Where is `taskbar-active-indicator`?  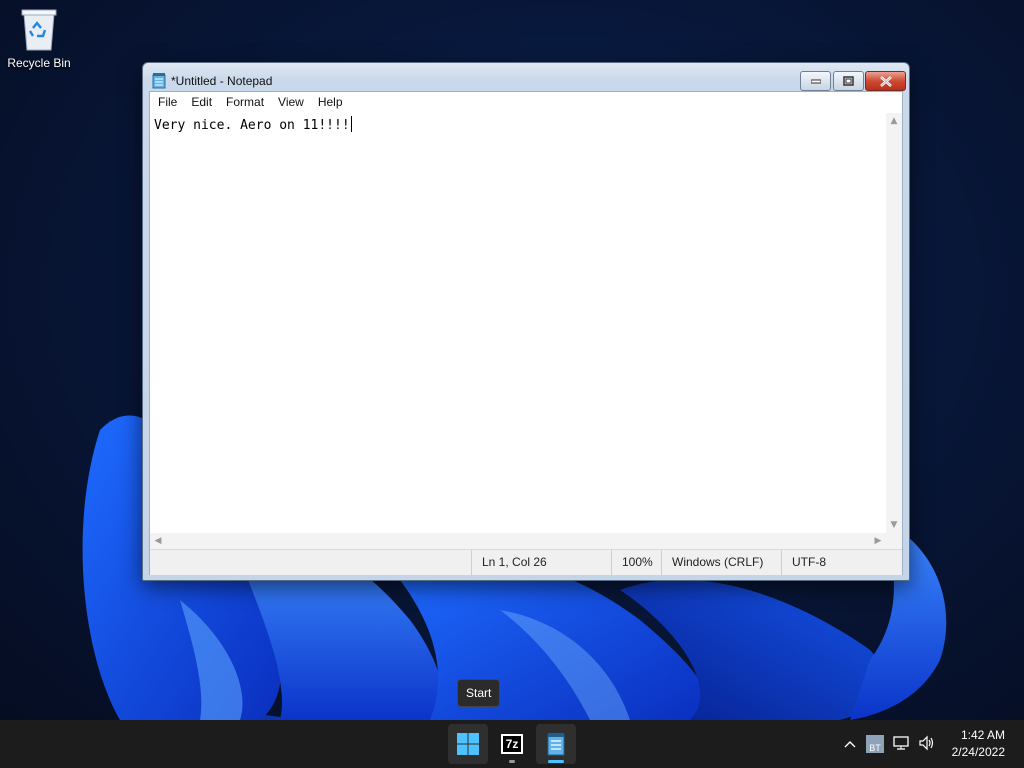 taskbar-active-indicator is located at coordinates (556, 761).